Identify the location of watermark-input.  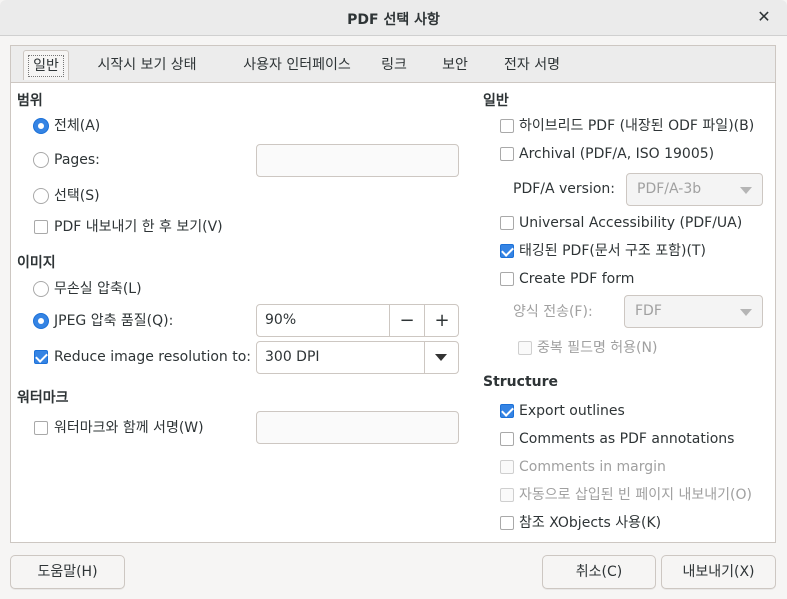
(357, 427).